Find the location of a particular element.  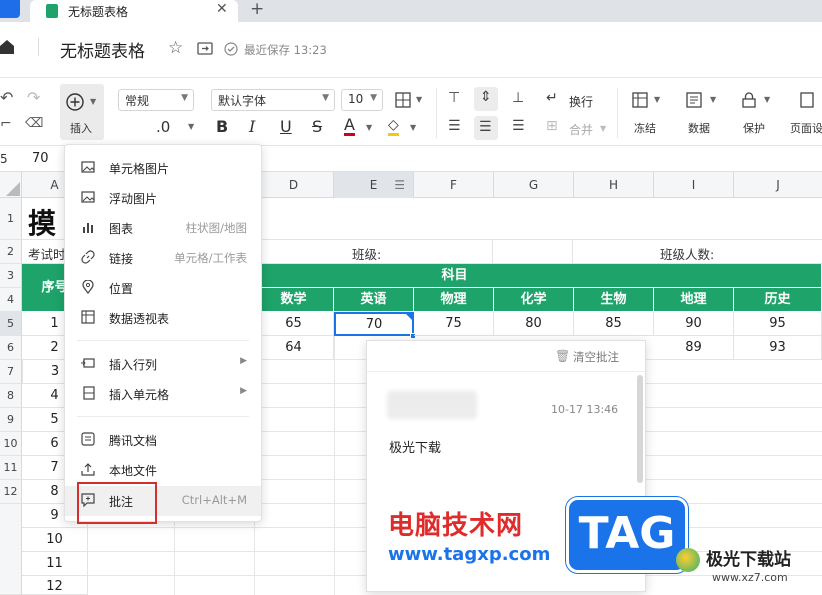

subject-cell: 数学 is located at coordinates (294, 300).